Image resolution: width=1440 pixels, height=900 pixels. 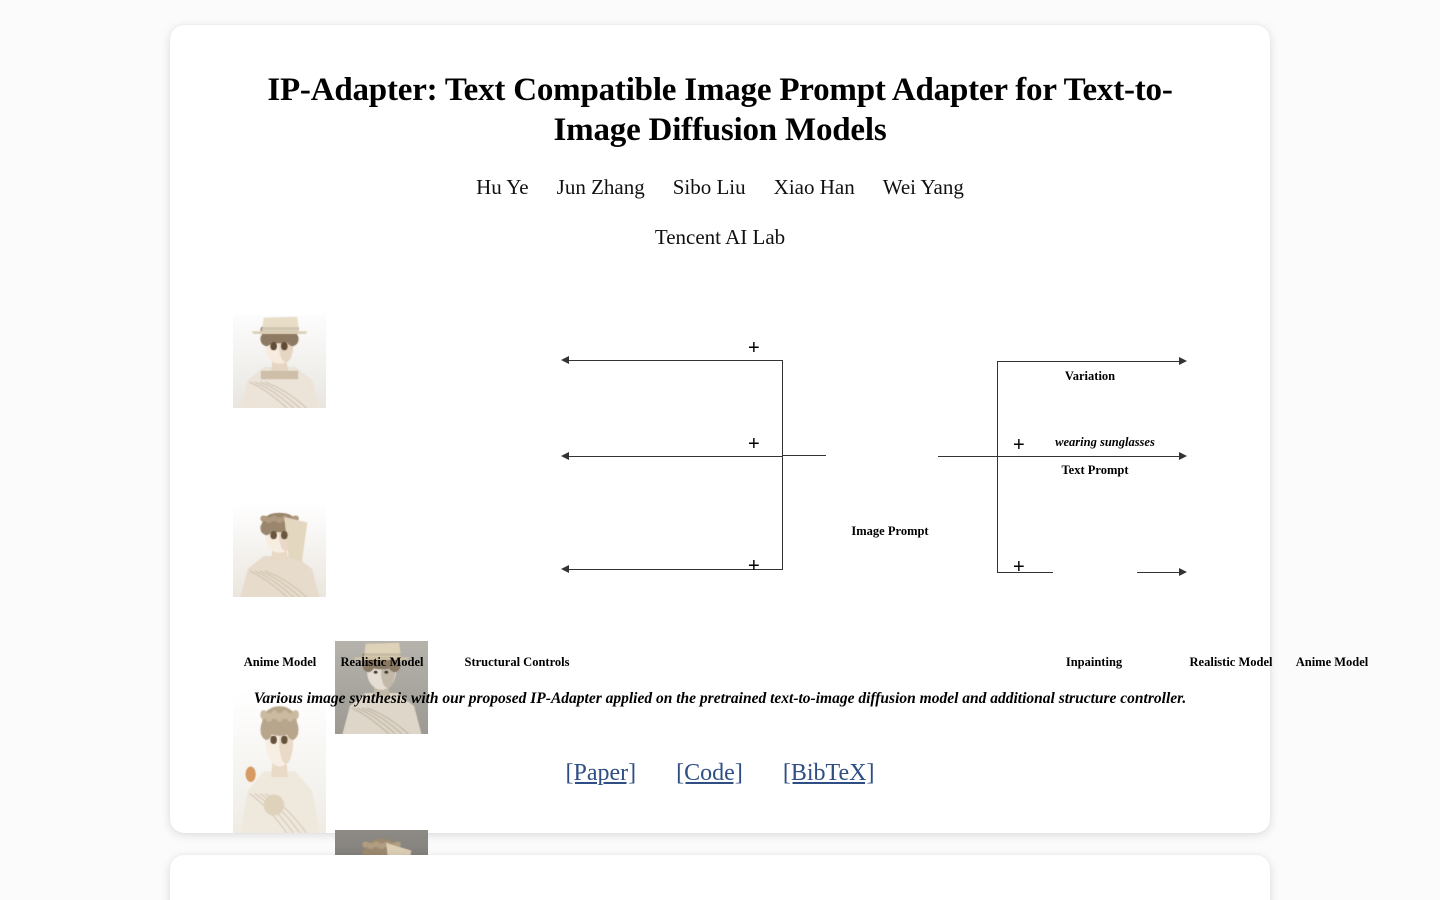 I want to click on plus-sign-left-1: +, so click(x=754, y=348).